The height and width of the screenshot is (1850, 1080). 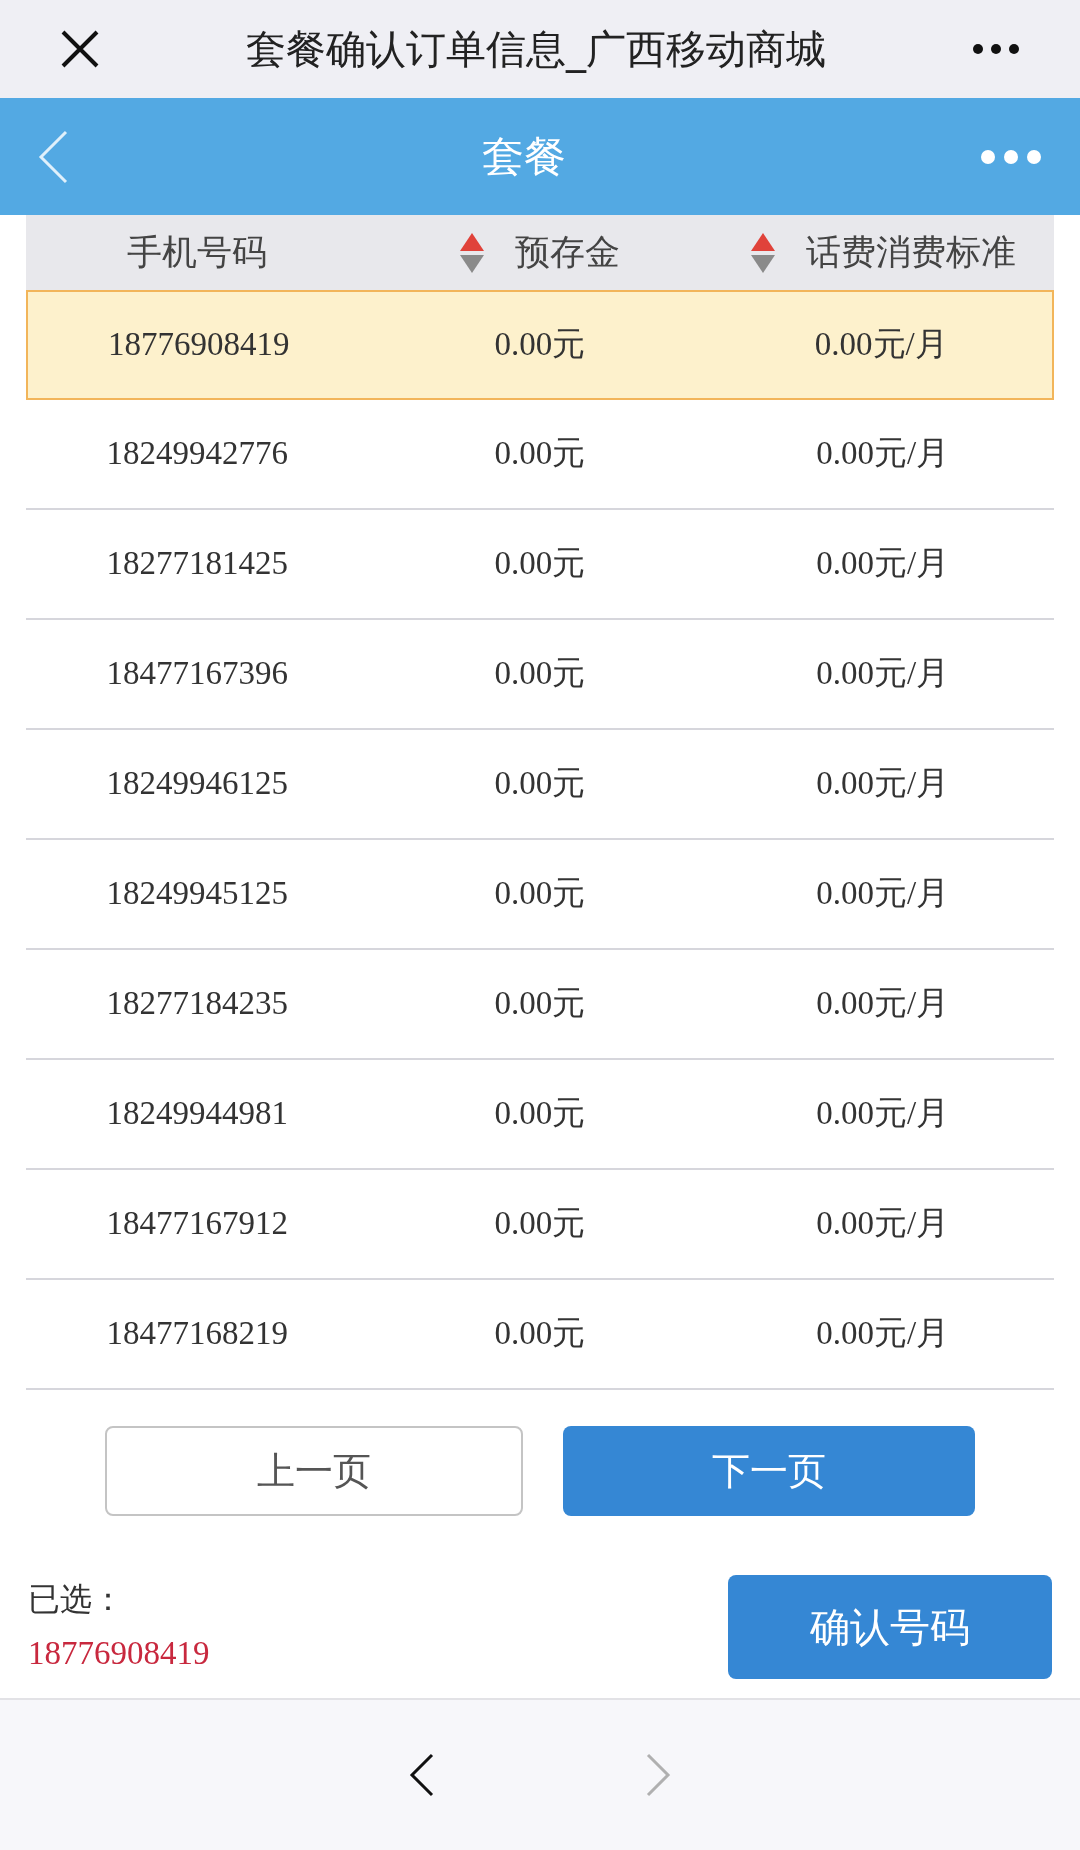 What do you see at coordinates (890, 1627) in the screenshot?
I see `confirm-button: 确认号码` at bounding box center [890, 1627].